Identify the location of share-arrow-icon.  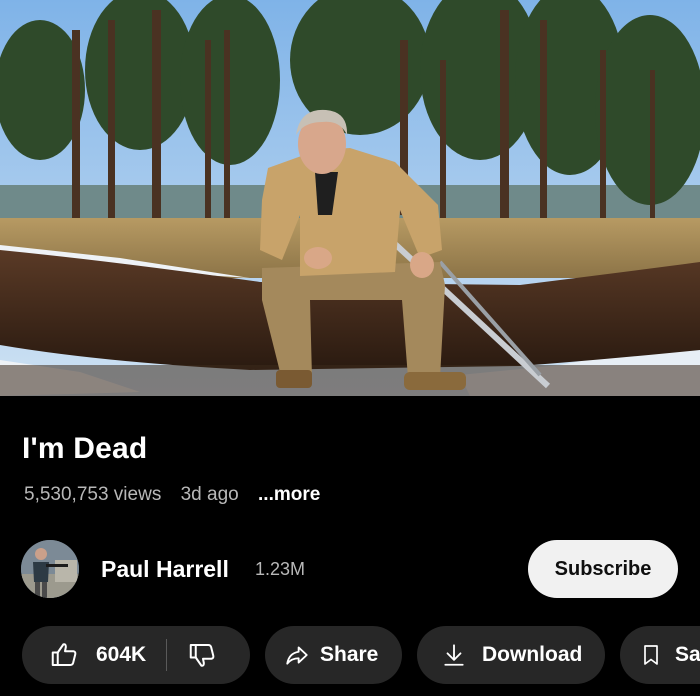
(297, 655).